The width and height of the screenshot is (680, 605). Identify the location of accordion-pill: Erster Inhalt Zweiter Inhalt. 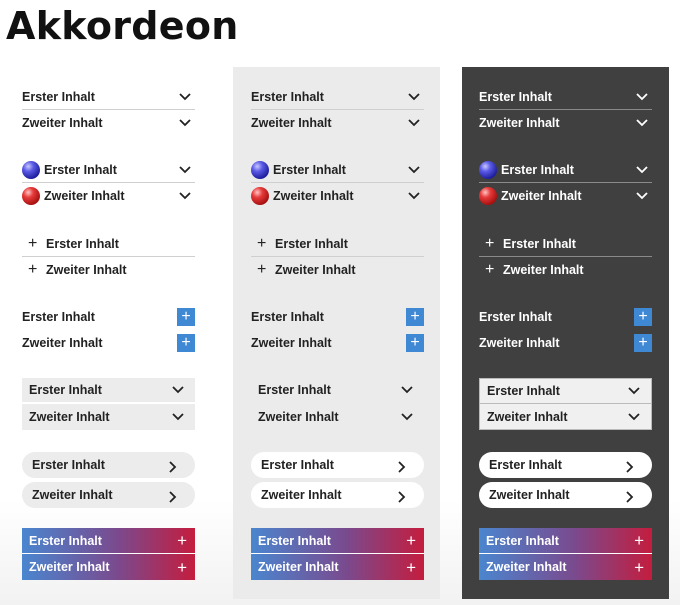
(337, 482).